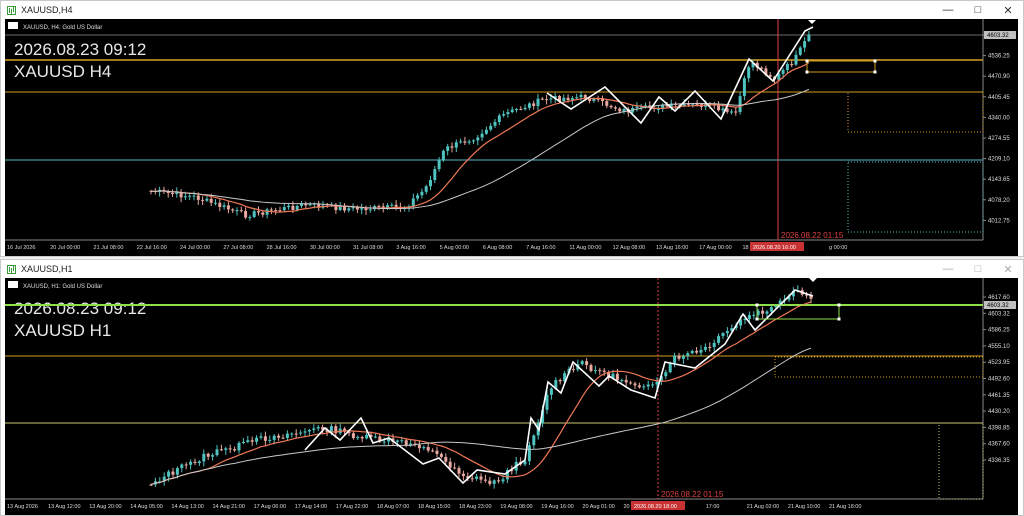  I want to click on time-tick-label: 21 Aug 18:00, so click(845, 507).